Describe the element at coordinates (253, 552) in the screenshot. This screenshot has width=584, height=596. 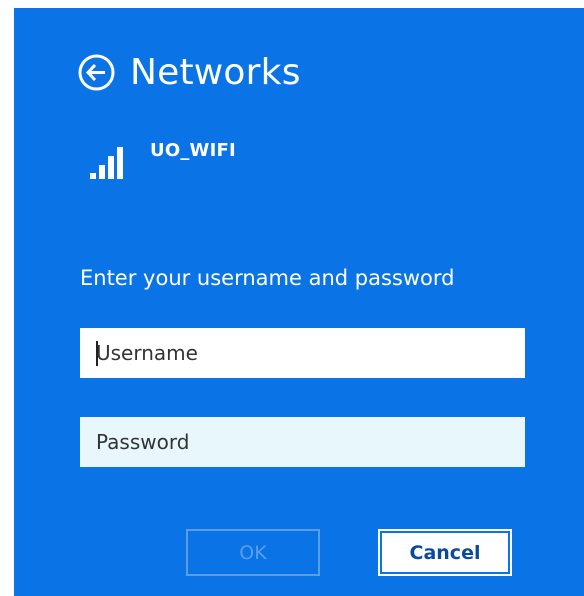
I see `ok-button: OK` at that location.